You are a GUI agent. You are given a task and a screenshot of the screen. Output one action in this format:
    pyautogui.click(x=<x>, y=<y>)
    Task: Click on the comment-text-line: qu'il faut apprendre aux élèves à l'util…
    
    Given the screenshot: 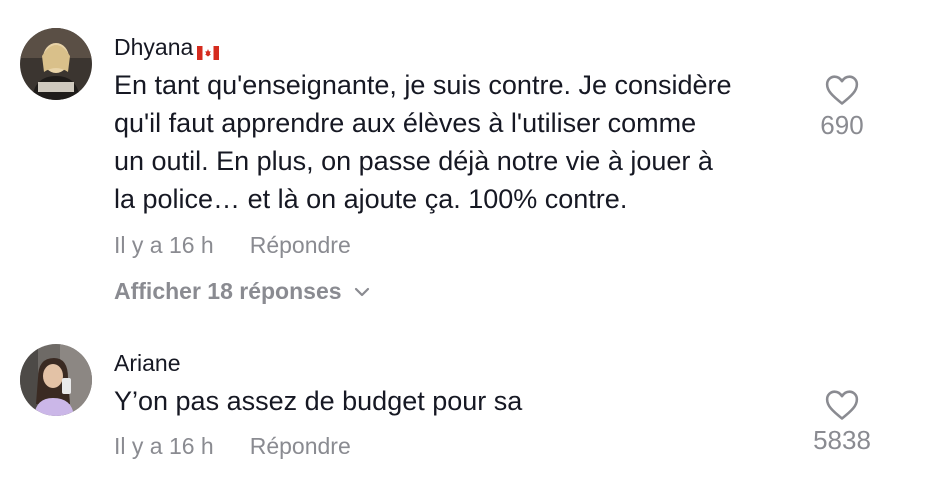 What is the action you would take?
    pyautogui.click(x=405, y=123)
    